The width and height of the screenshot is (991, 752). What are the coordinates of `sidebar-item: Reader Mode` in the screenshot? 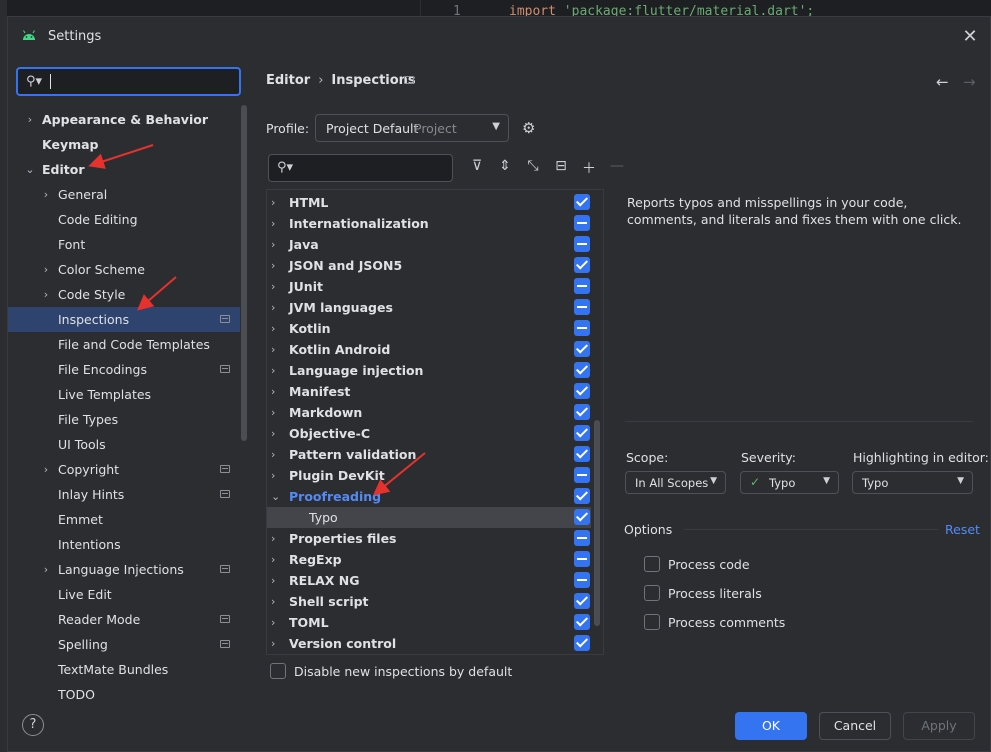 It's located at (124, 619).